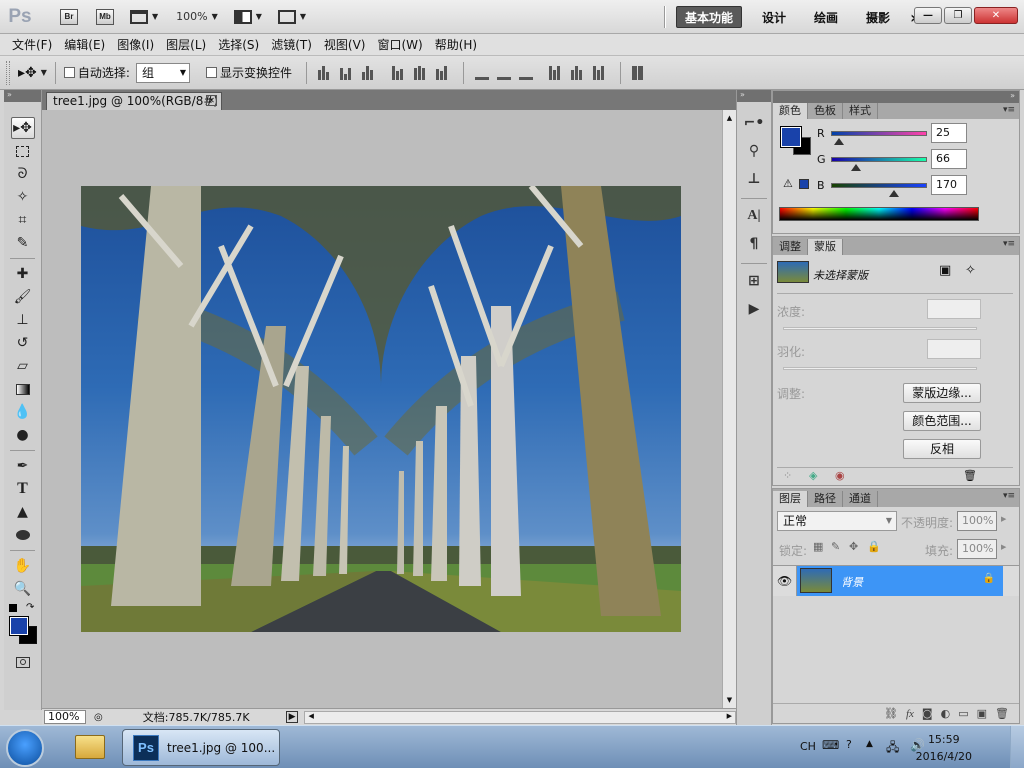 Image resolution: width=1024 pixels, height=768 pixels. Describe the element at coordinates (835, 546) in the screenshot. I see `lock-image-icon: ✎` at that location.